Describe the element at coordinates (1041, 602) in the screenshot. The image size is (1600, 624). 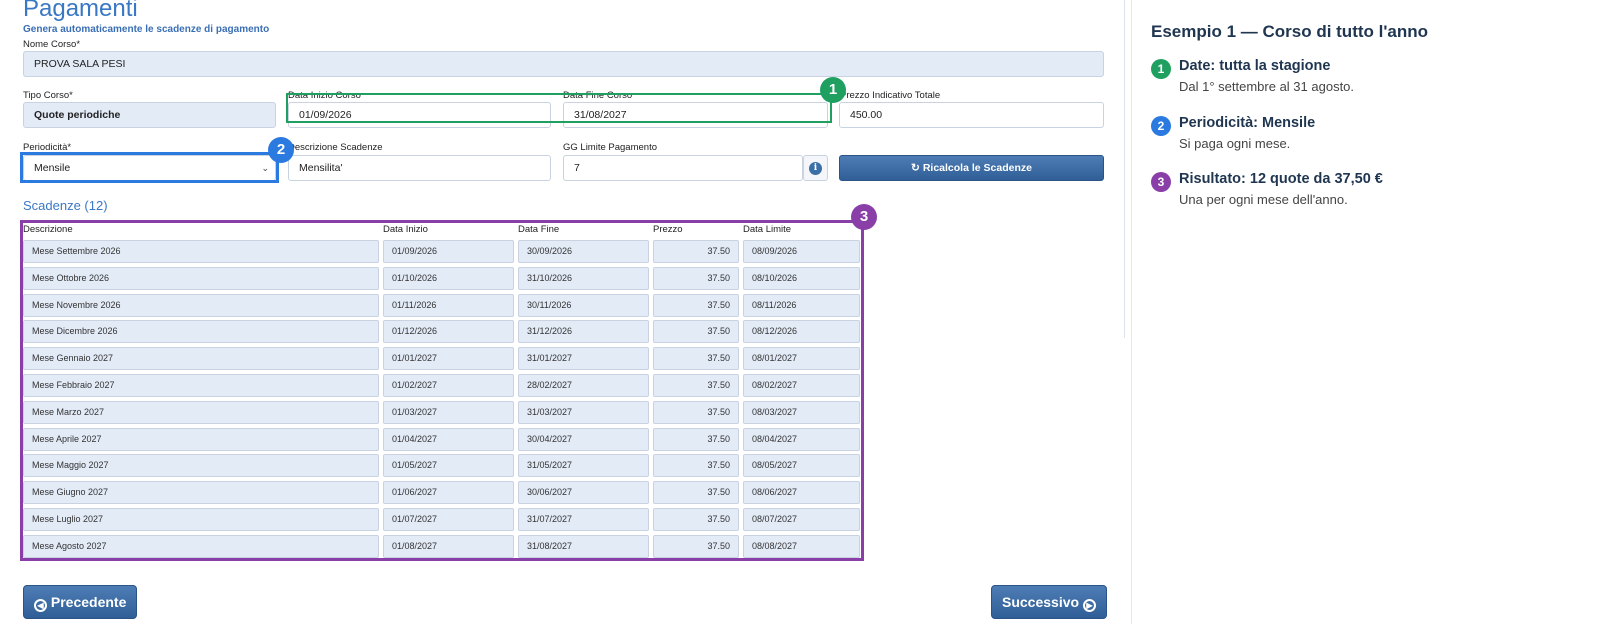
I see `next-button-label: Successivo` at that location.